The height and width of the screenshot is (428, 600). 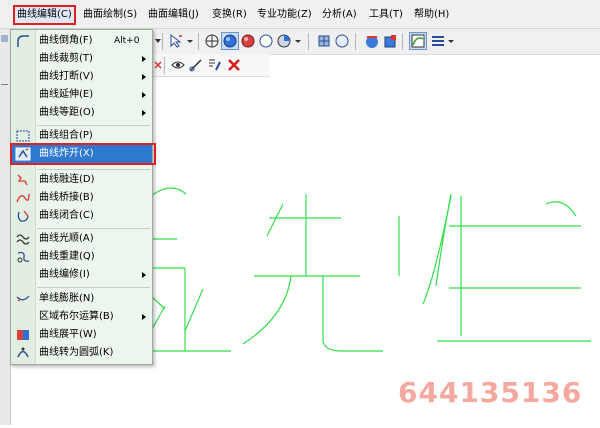 I want to click on menu-item-curve-bridge: 曲线桥接(B), so click(x=81, y=198).